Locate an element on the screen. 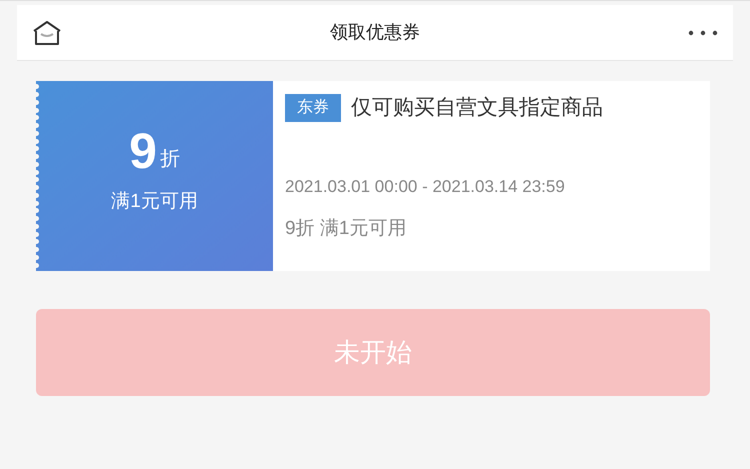  discount-amount: 9 is located at coordinates (143, 151).